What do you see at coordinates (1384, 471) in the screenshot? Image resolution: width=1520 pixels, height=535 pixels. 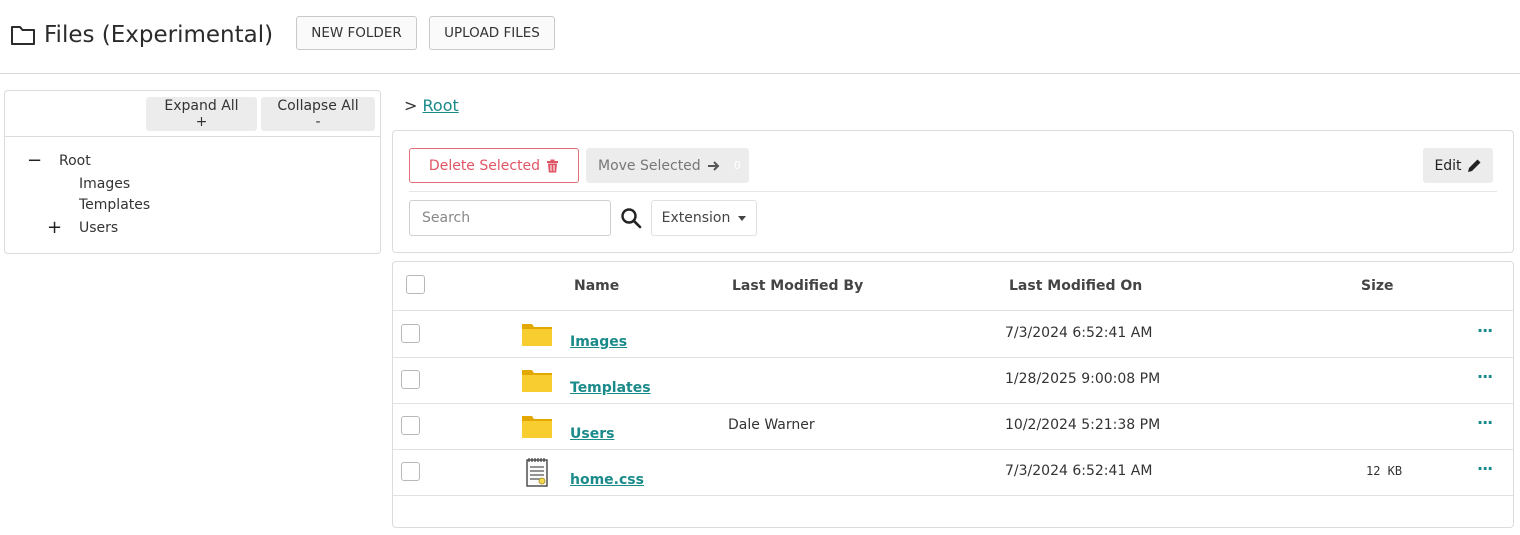 I see `row-size: 12 KB` at bounding box center [1384, 471].